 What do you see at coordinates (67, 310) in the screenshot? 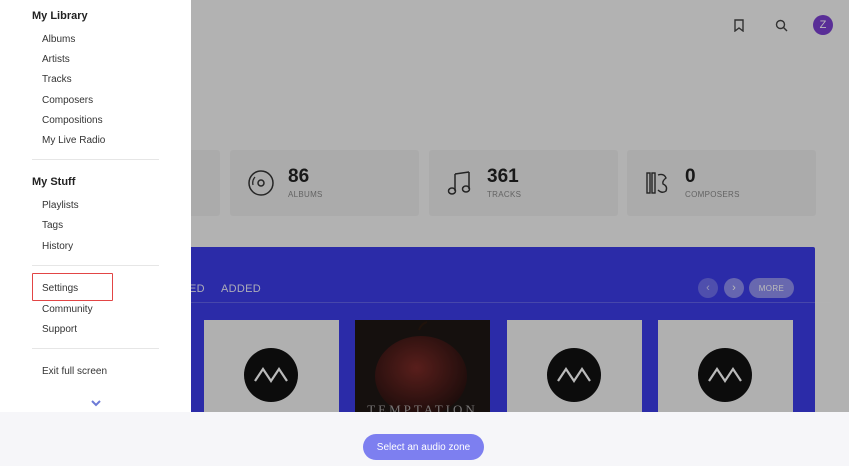
I see `sidebar-item-community: Community` at bounding box center [67, 310].